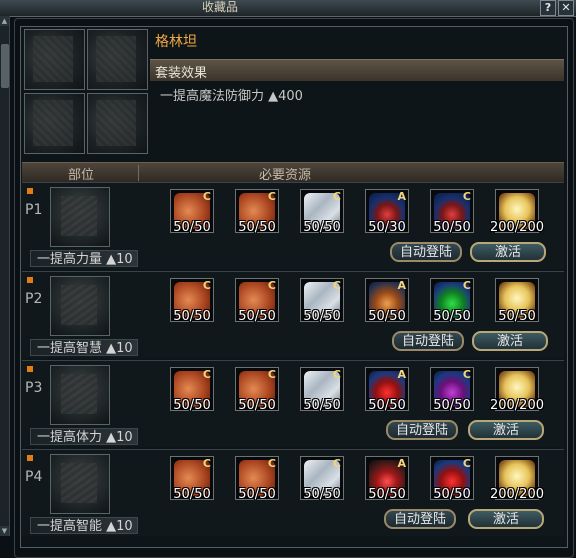  I want to click on window-title: 收藏品, so click(219, 7).